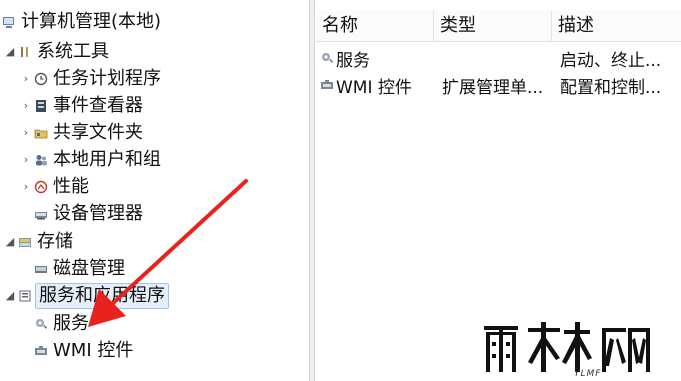 This screenshot has width=681, height=381. Describe the element at coordinates (353, 60) in the screenshot. I see `cell-name-text: 服务` at that location.